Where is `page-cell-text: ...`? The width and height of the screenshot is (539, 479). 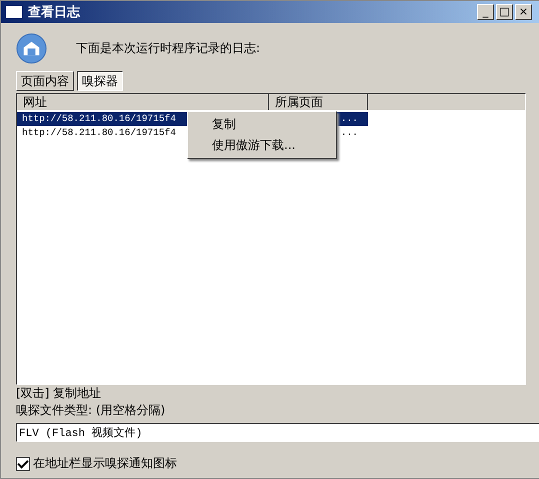
page-cell-text: ... is located at coordinates (349, 133).